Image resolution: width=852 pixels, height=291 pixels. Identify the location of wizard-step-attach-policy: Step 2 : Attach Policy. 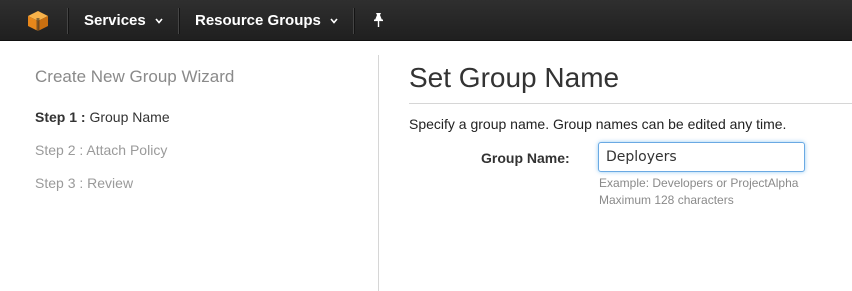
(101, 150).